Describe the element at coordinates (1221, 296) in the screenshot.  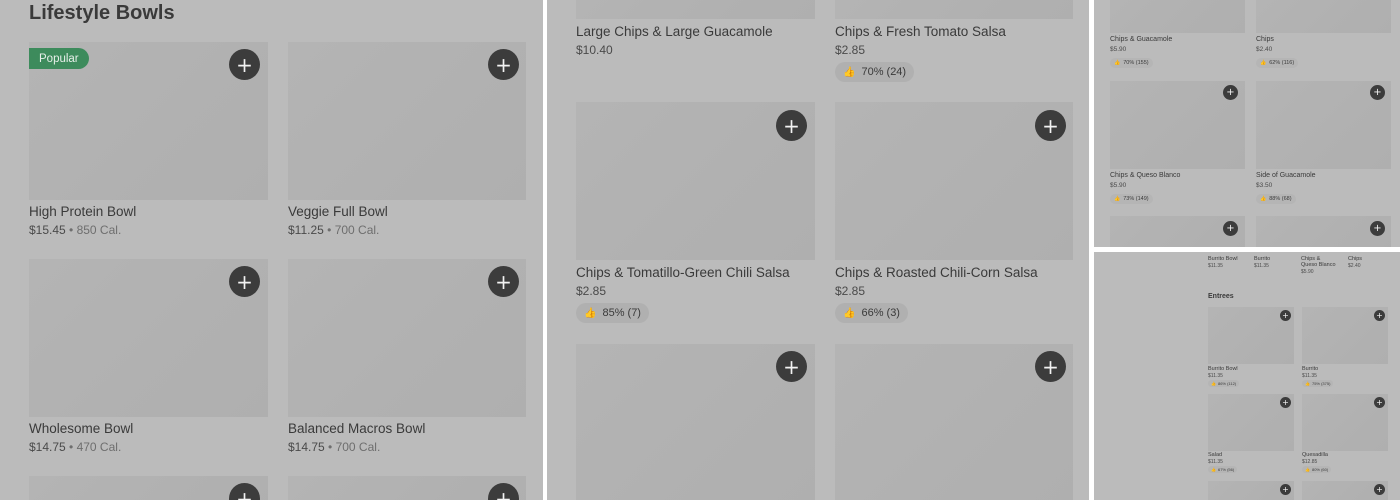
I see `section-title-entrees: Entrees` at that location.